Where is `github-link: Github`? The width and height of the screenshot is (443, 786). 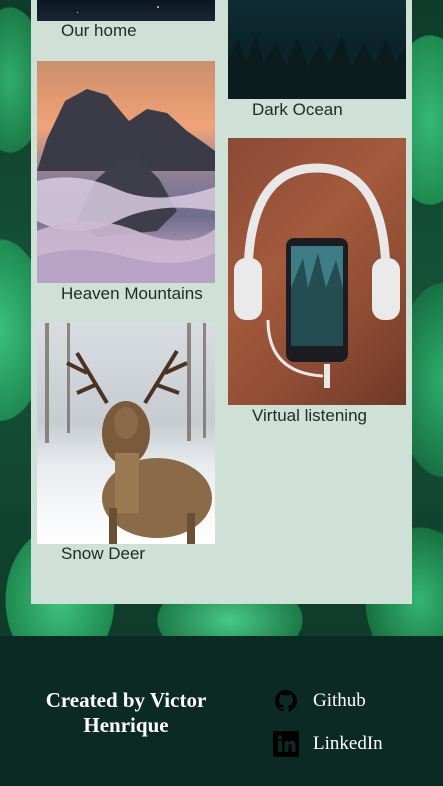
github-link: Github is located at coordinates (319, 701).